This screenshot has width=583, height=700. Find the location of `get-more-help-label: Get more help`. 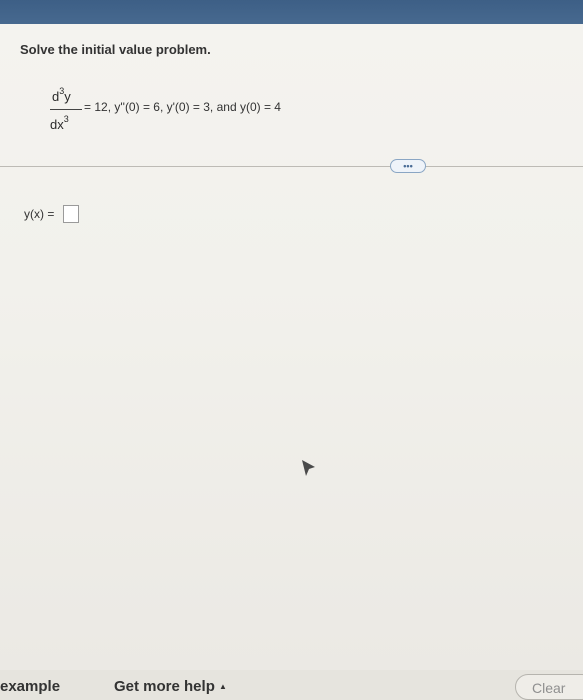

get-more-help-label: Get more help is located at coordinates (164, 686).